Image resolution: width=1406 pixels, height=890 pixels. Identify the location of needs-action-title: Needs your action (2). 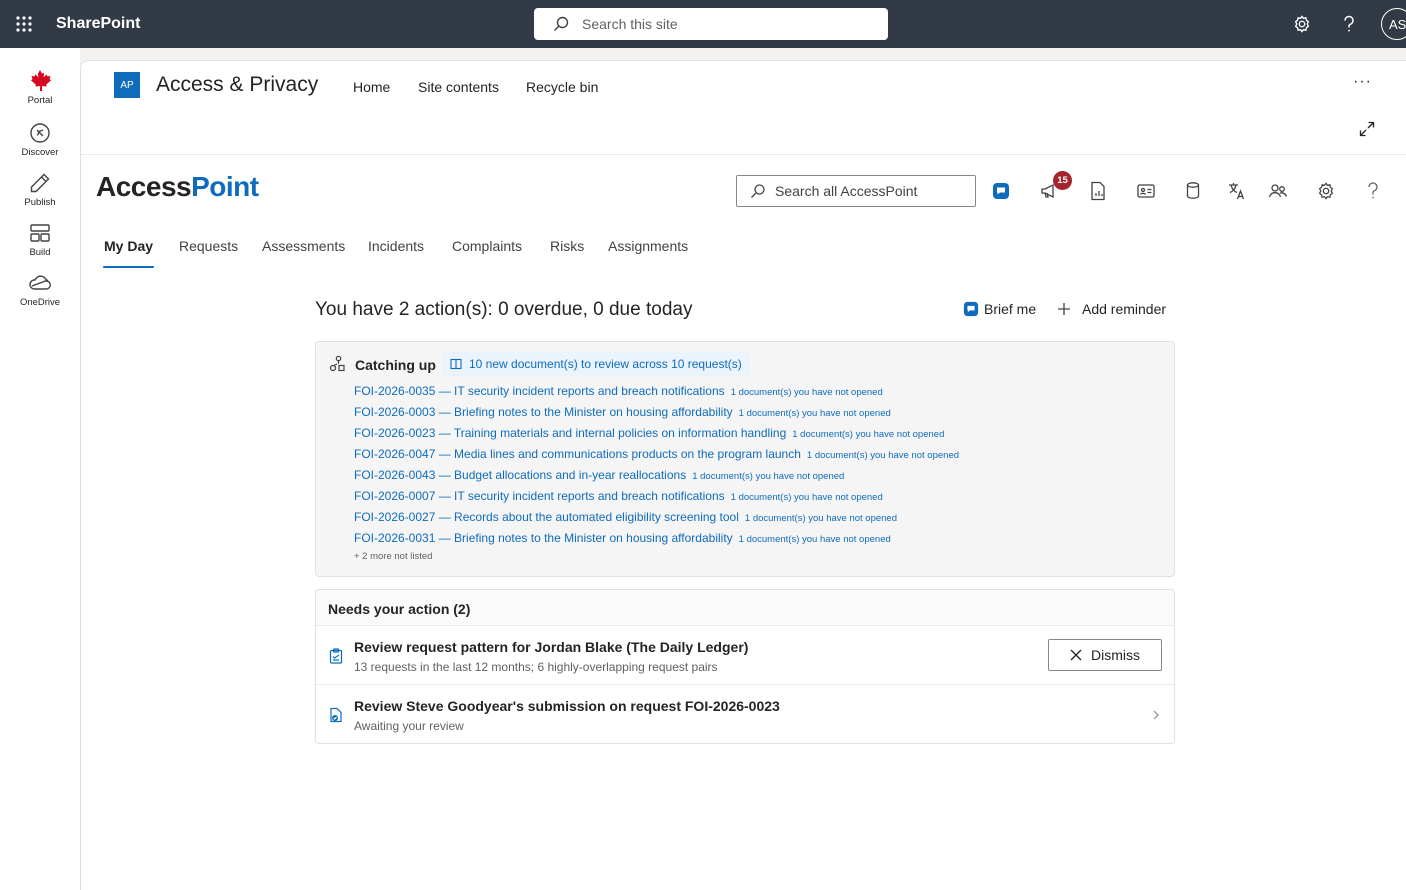
(399, 609).